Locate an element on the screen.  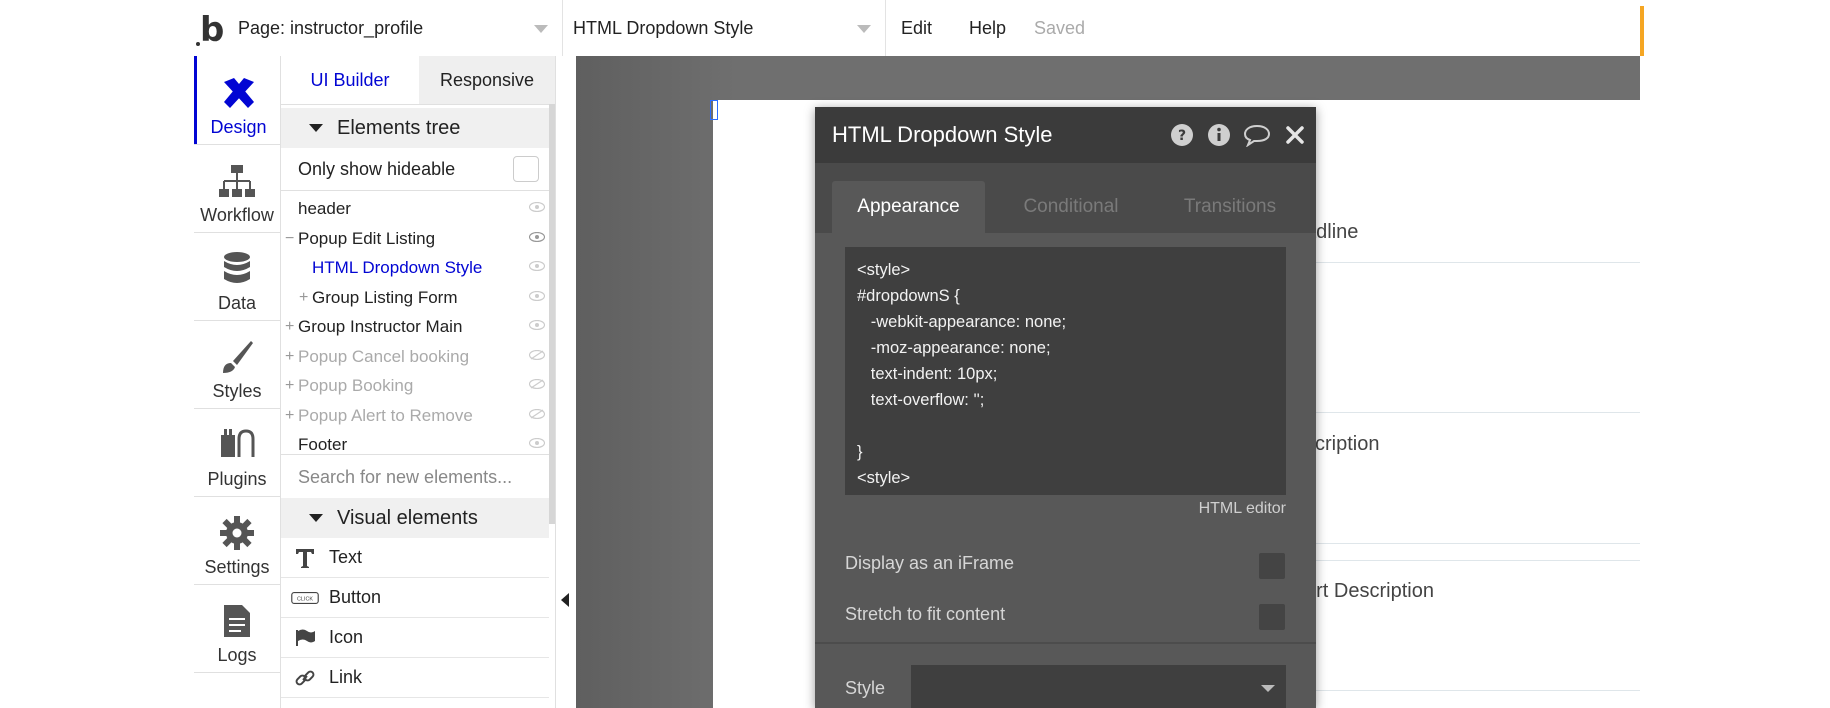
nav-logs: Logs is located at coordinates (237, 628).